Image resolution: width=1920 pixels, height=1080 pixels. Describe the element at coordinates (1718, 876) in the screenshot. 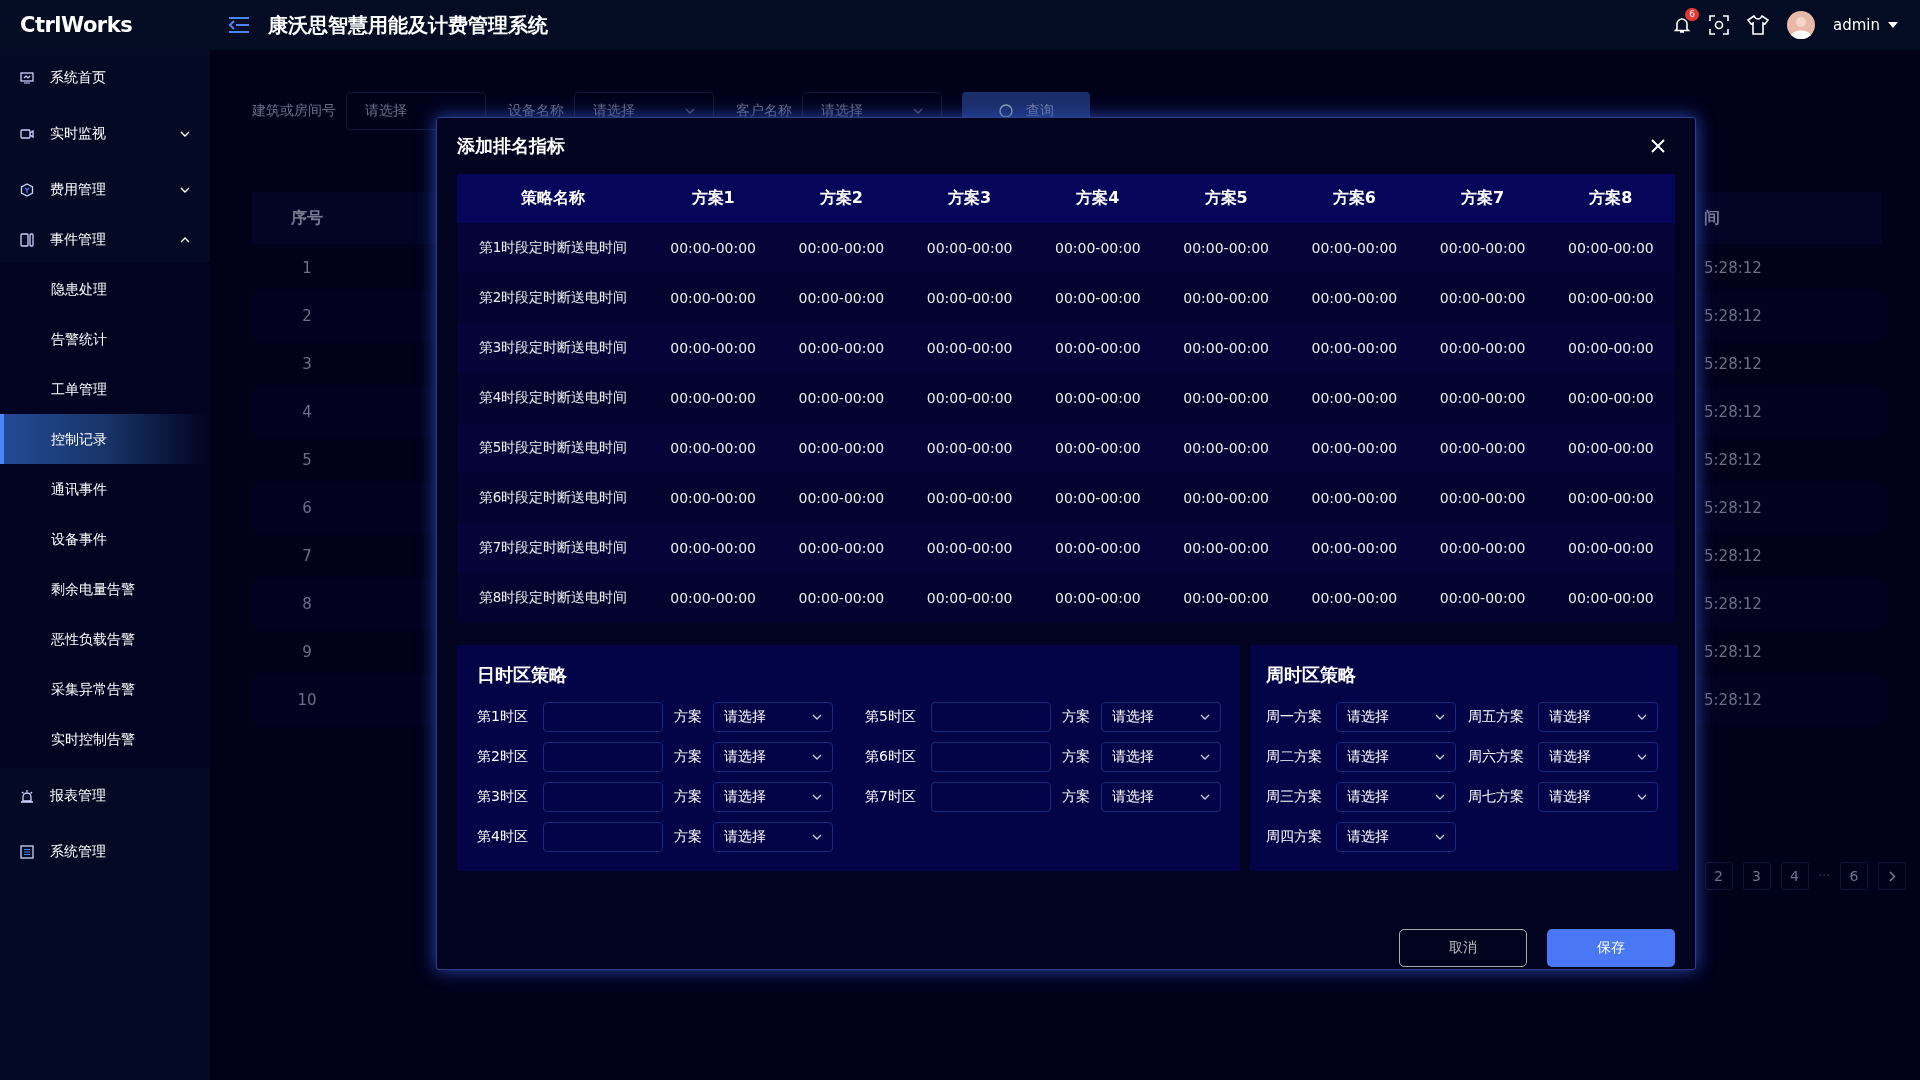

I see `page-button: 2` at that location.